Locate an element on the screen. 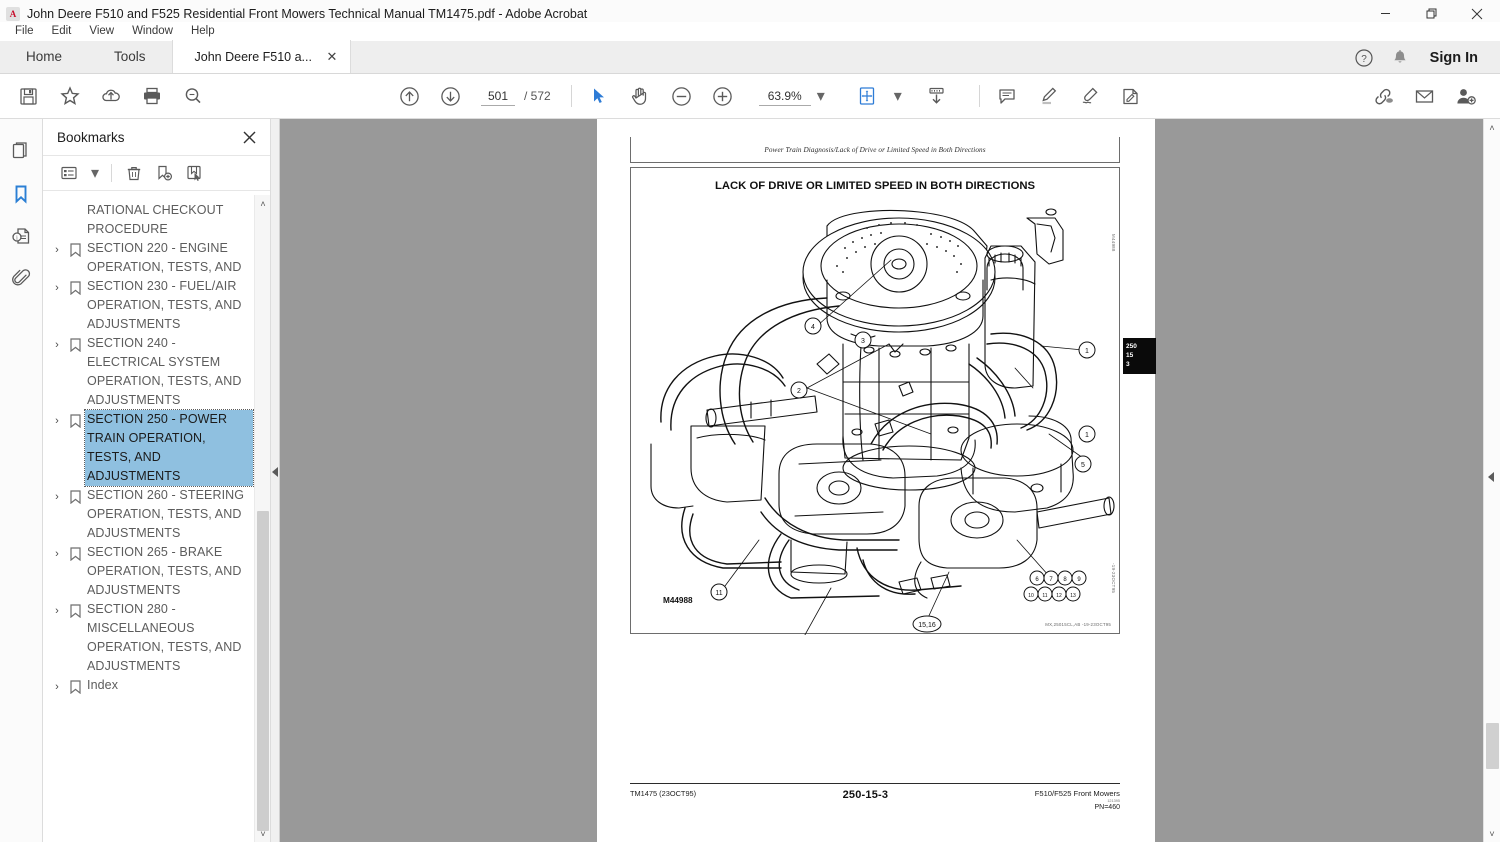 The image size is (1500, 842). page-fit-icon is located at coordinates (867, 96).